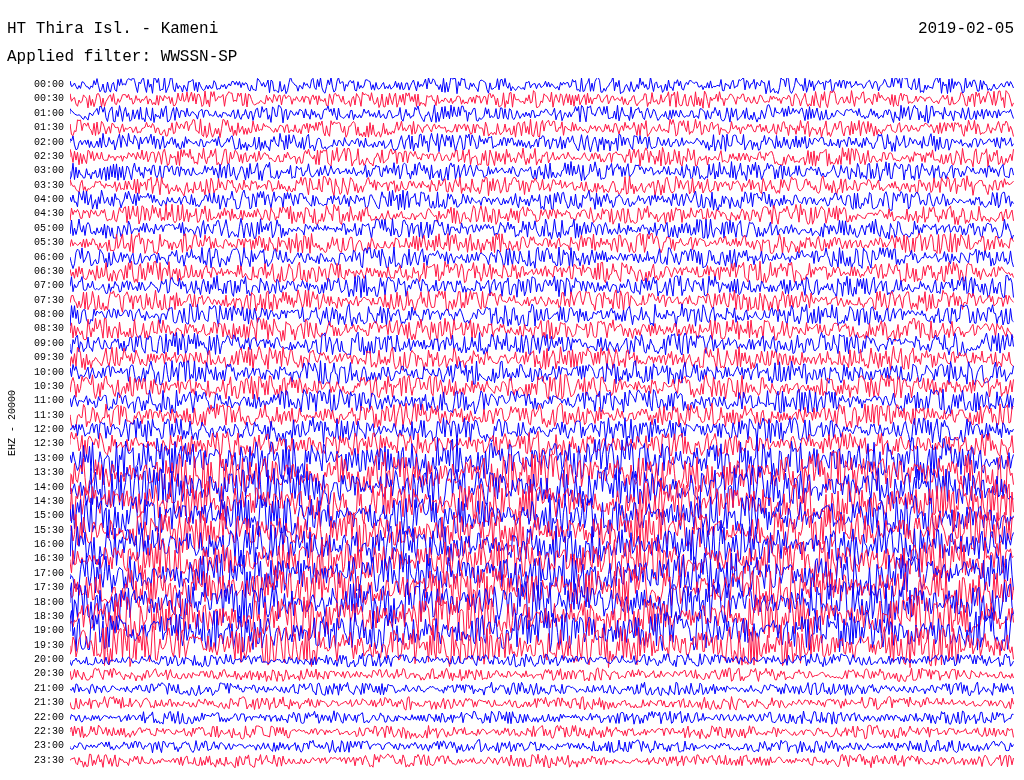 The image size is (1024, 780). I want to click on station-title: HT Thira Isl. - Kameni, so click(113, 30).